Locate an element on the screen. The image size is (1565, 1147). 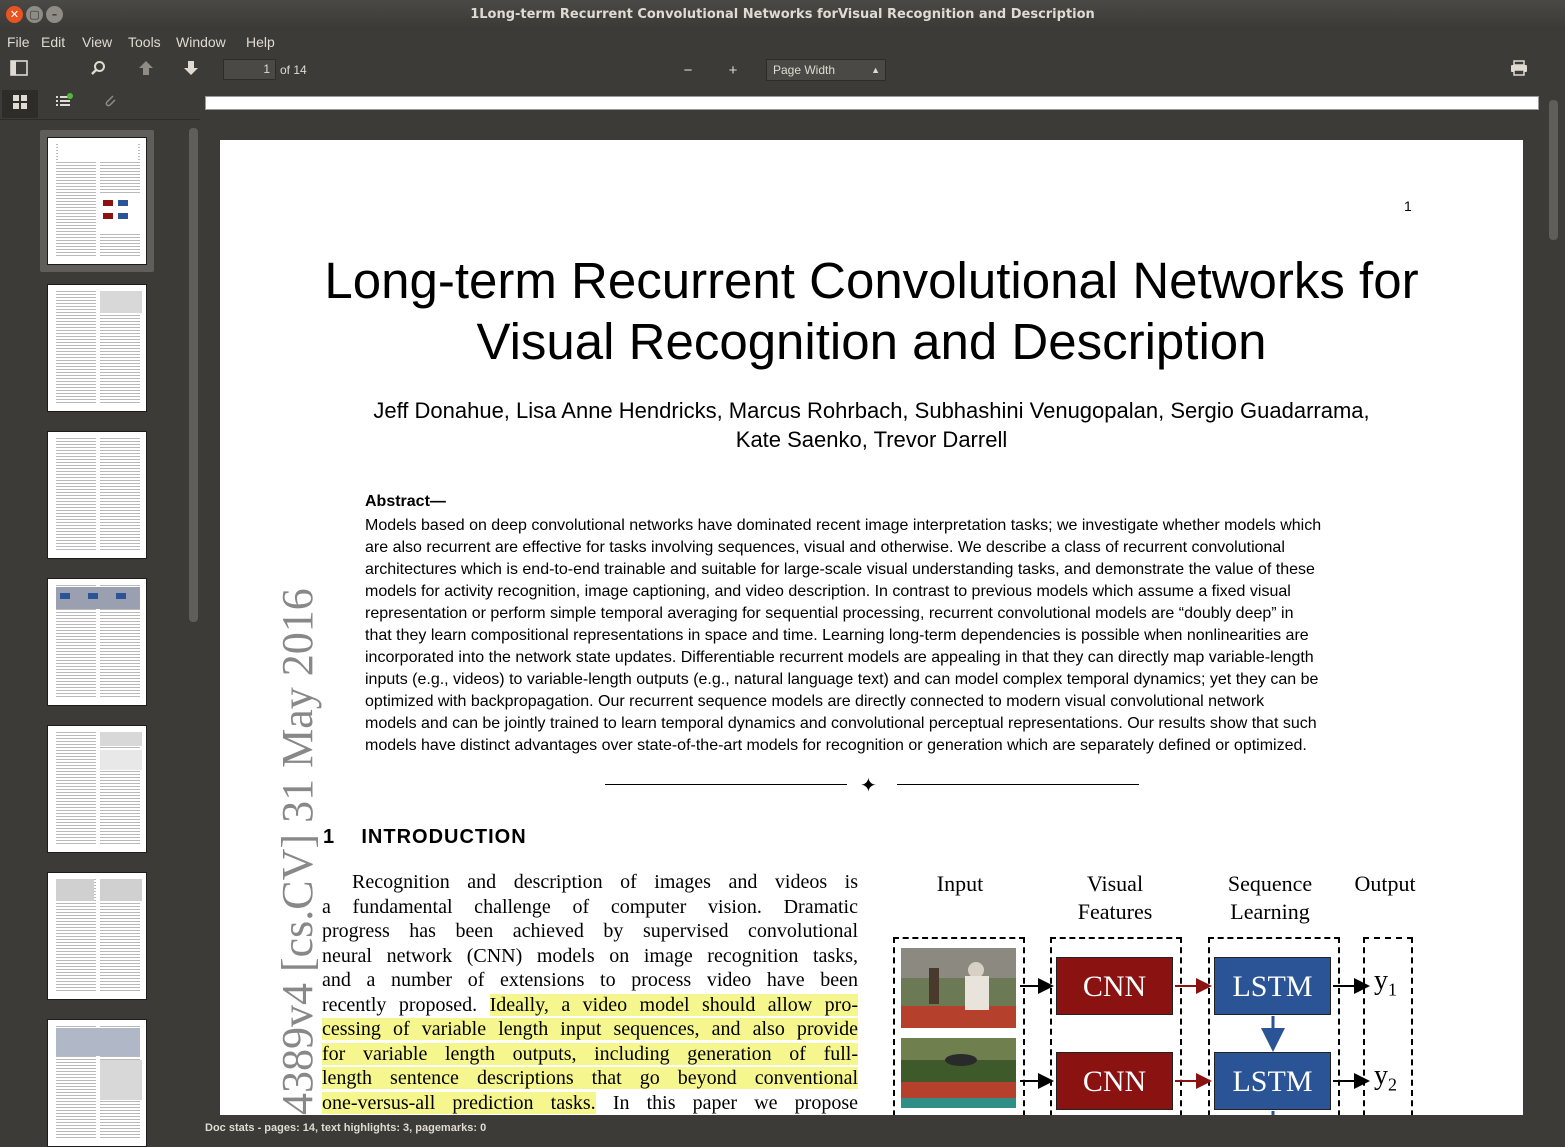
page-number-input: 1 is located at coordinates (249, 69).